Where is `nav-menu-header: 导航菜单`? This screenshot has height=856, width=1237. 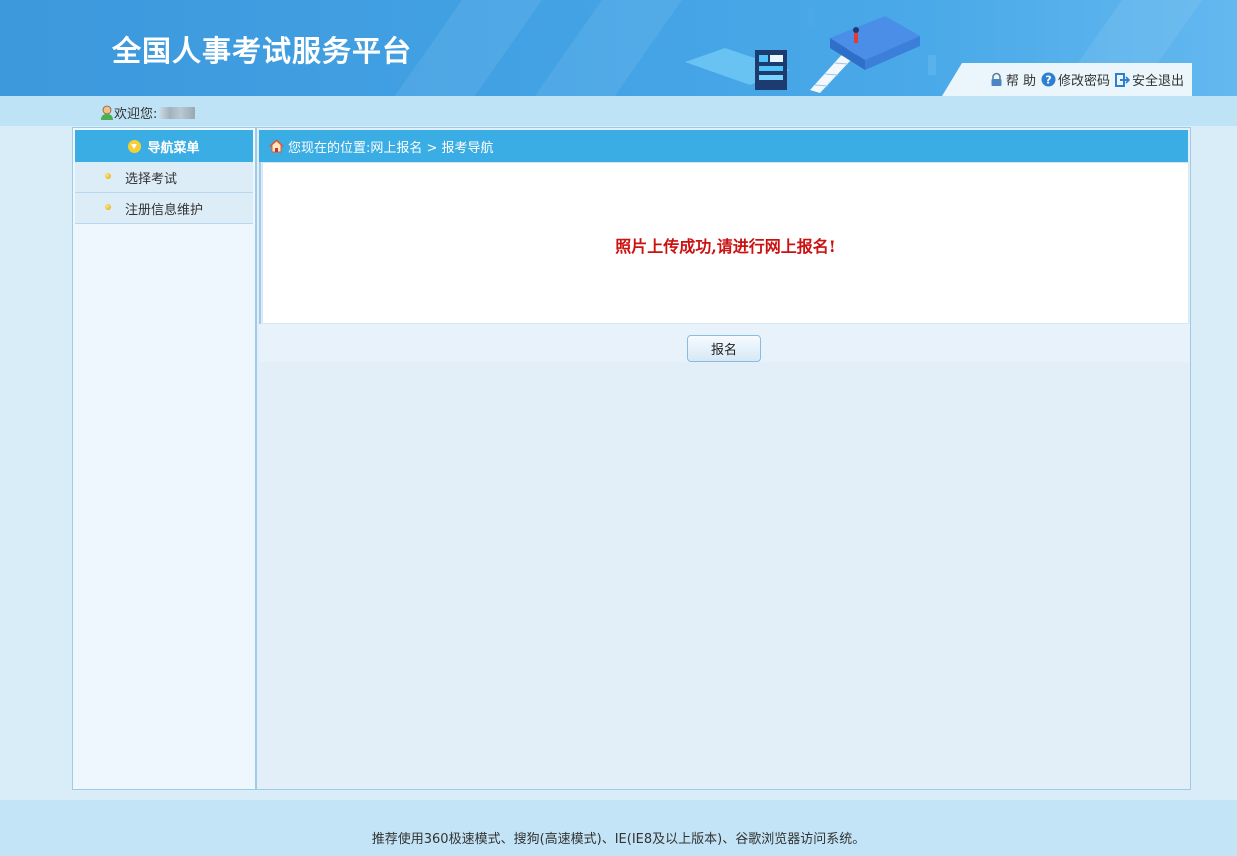 nav-menu-header: 导航菜单 is located at coordinates (164, 146).